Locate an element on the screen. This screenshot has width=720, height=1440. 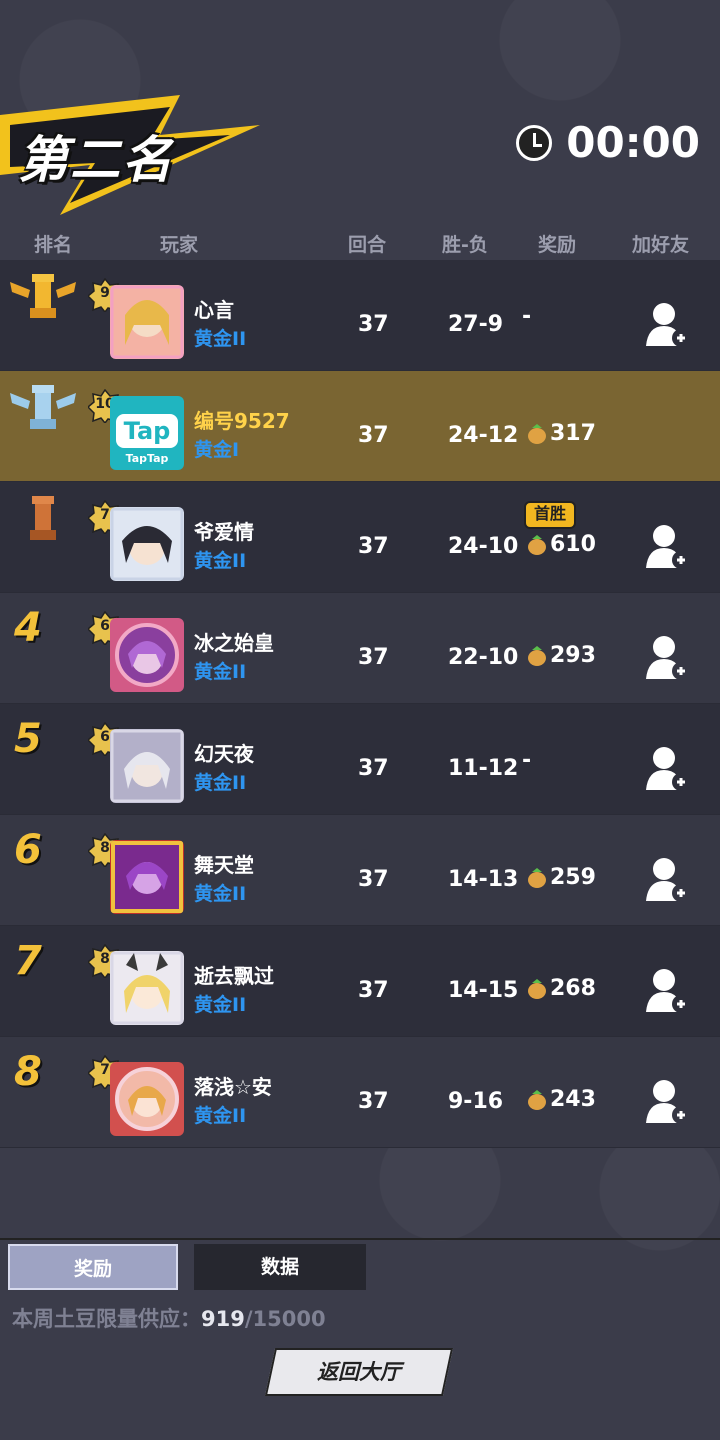
table-row: 6 8 舞天堂 黄金II 37 14-13 259 is located at coordinates (360, 870).